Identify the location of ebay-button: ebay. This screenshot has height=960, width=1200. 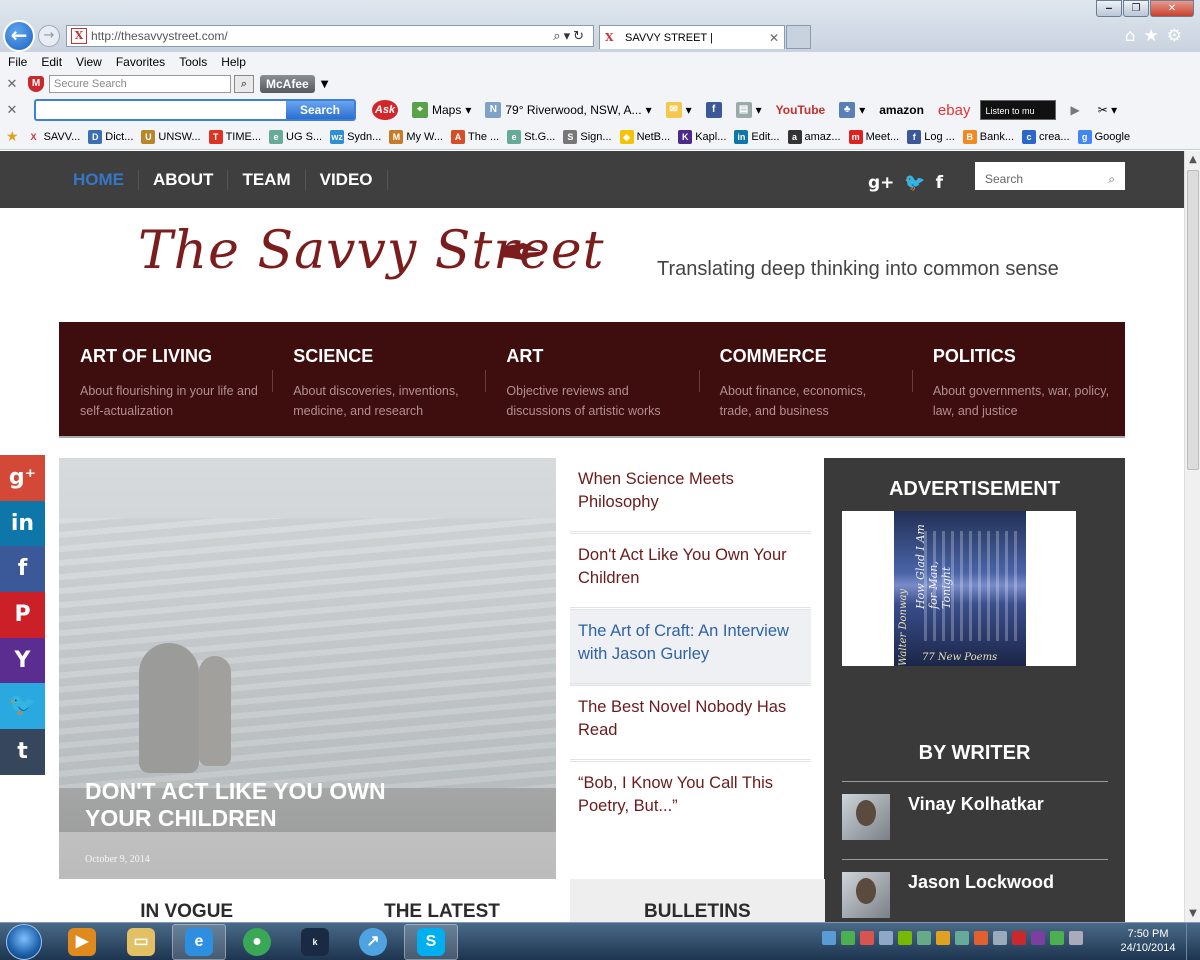
(954, 110).